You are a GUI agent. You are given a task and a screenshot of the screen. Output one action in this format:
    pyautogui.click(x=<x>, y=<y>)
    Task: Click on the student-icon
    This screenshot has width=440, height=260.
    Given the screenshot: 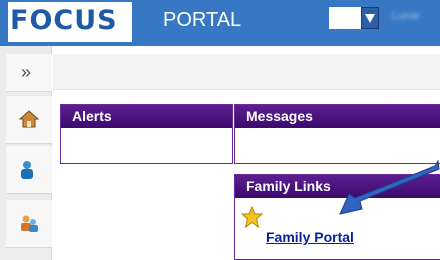 What is the action you would take?
    pyautogui.click(x=27, y=170)
    